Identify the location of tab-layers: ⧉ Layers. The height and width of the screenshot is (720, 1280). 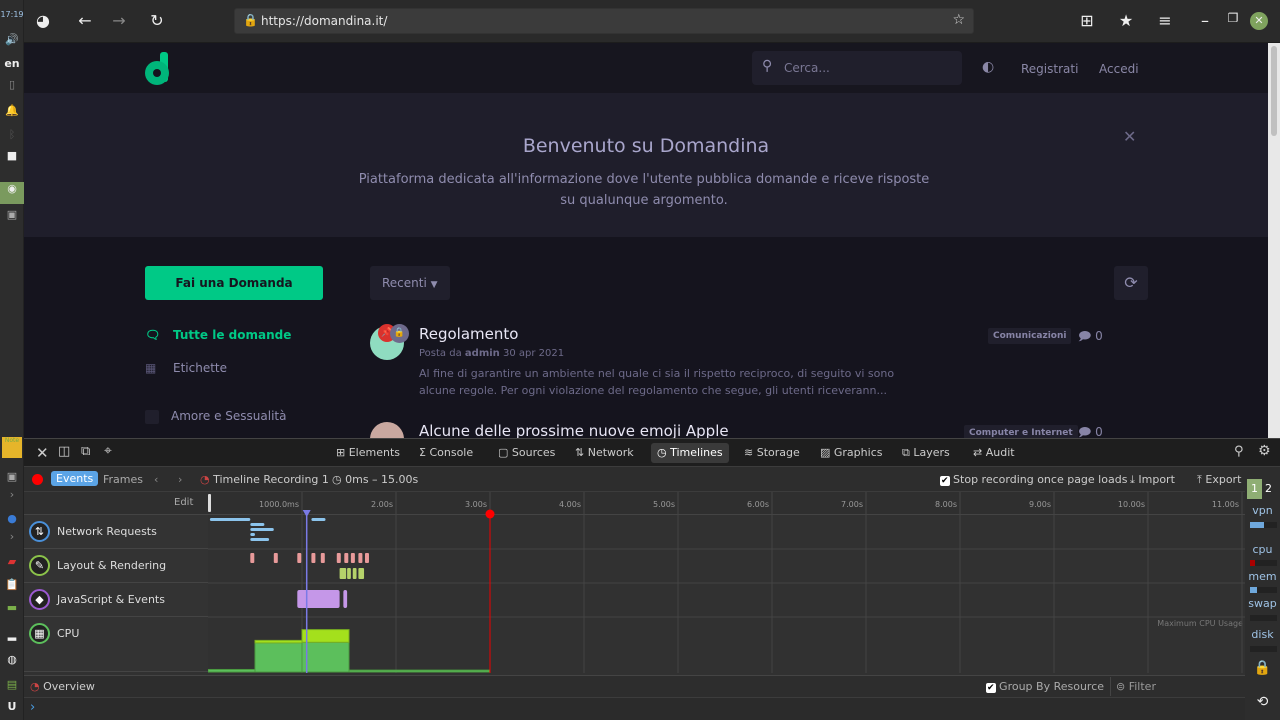
(926, 453).